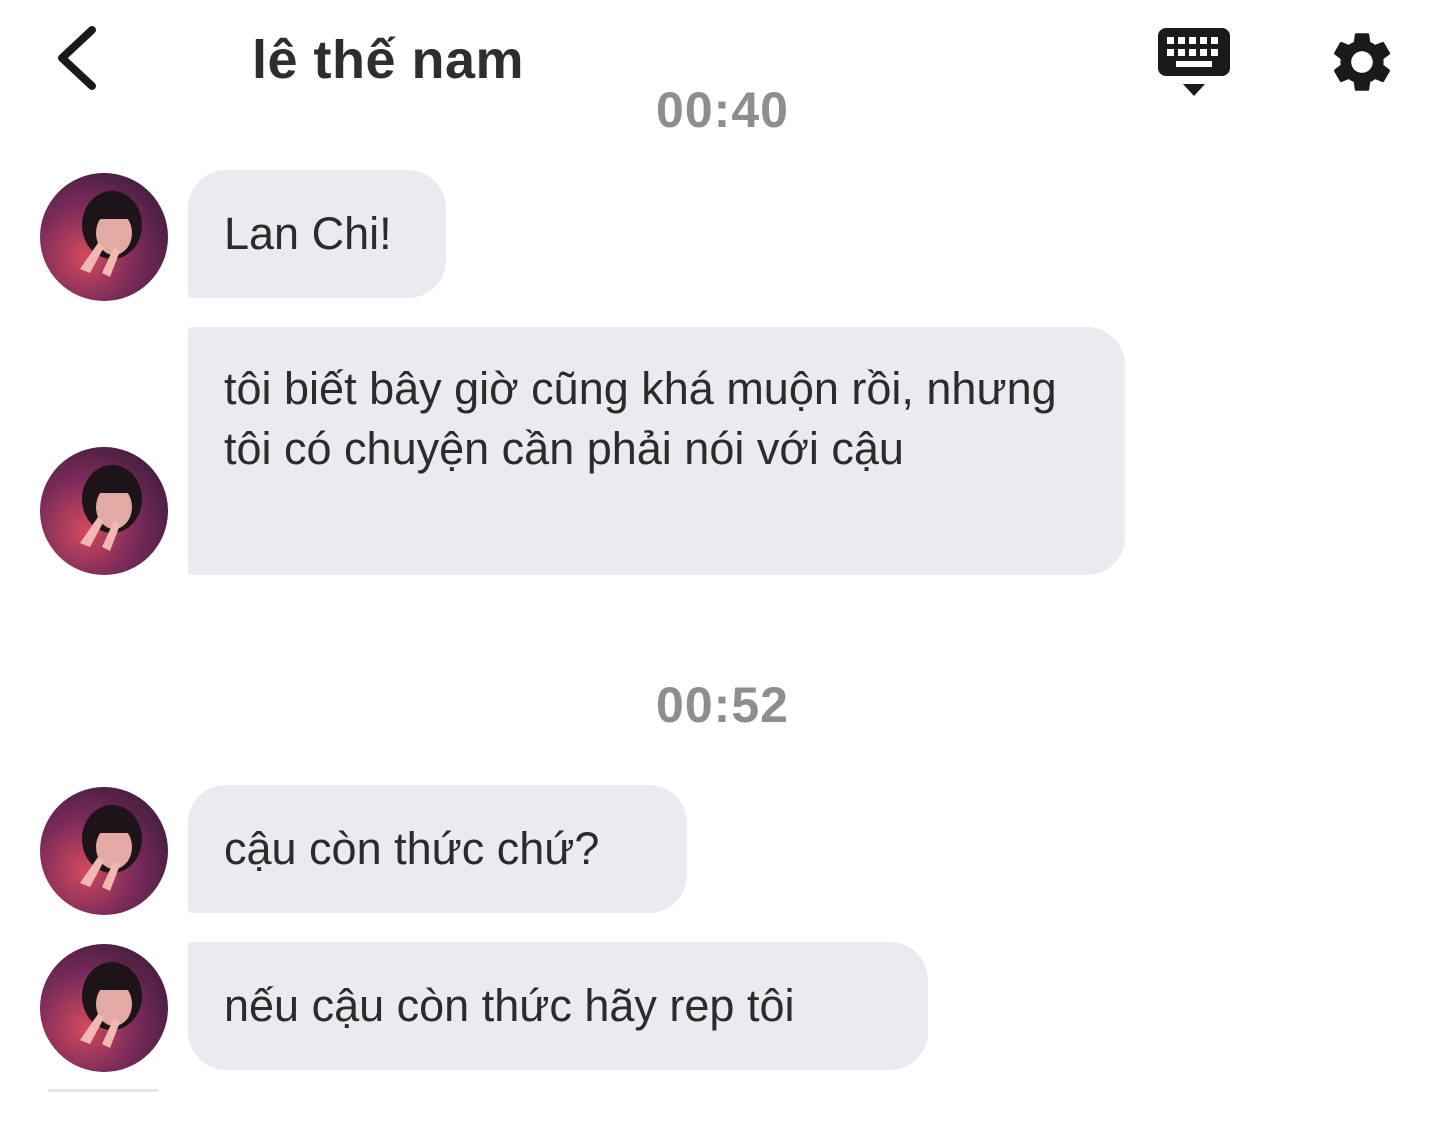 The width and height of the screenshot is (1445, 1125). Describe the element at coordinates (722, 110) in the screenshot. I see `timestamp: 00:40` at that location.